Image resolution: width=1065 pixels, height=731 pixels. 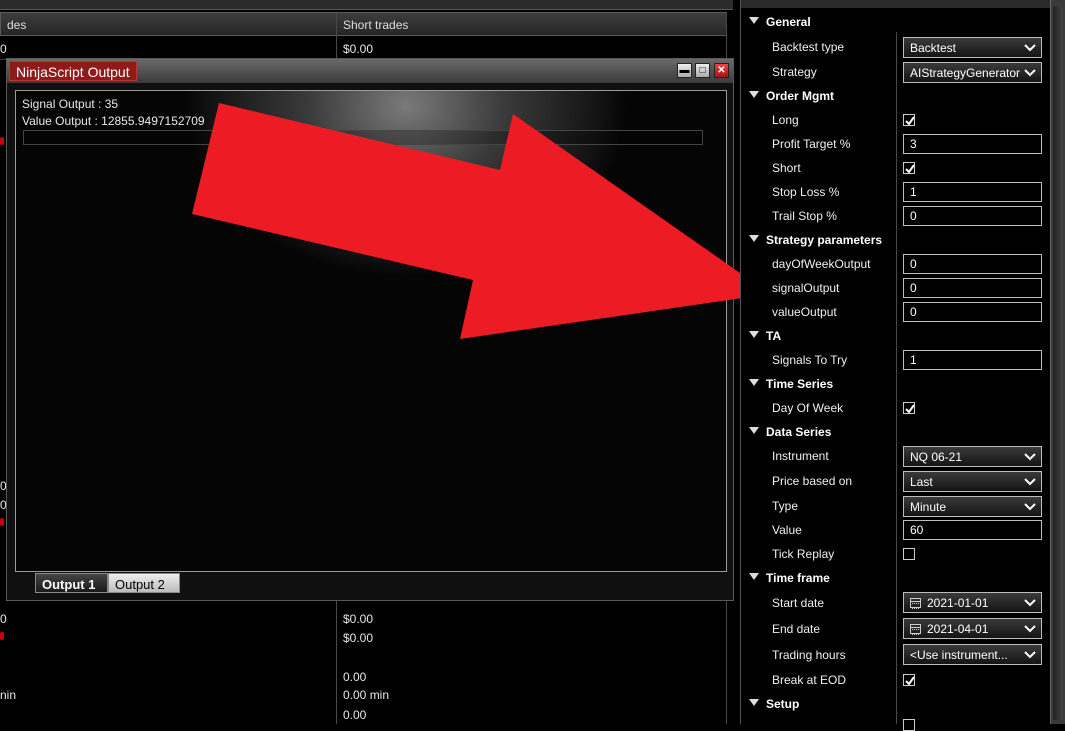 I want to click on property-label: Strategy, so click(x=794, y=72).